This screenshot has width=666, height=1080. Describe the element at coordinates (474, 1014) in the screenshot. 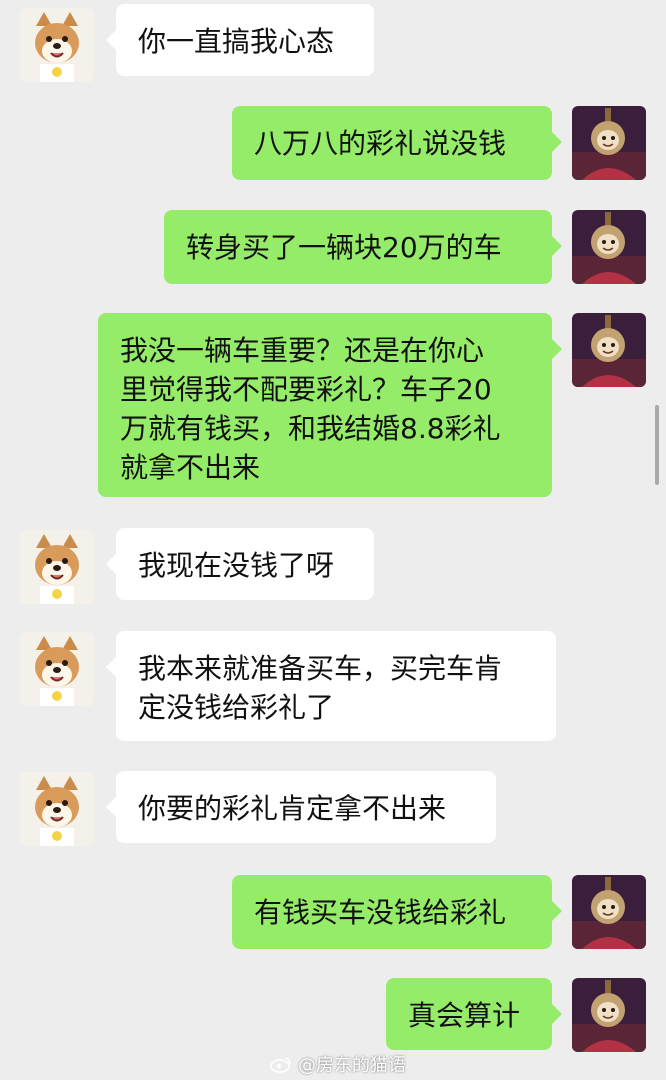

I see `sent-message-bubble: 真会算计` at that location.